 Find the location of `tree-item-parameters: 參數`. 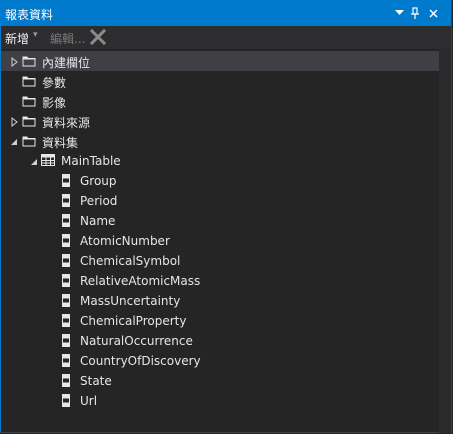

tree-item-parameters: 參數 is located at coordinates (220, 81).